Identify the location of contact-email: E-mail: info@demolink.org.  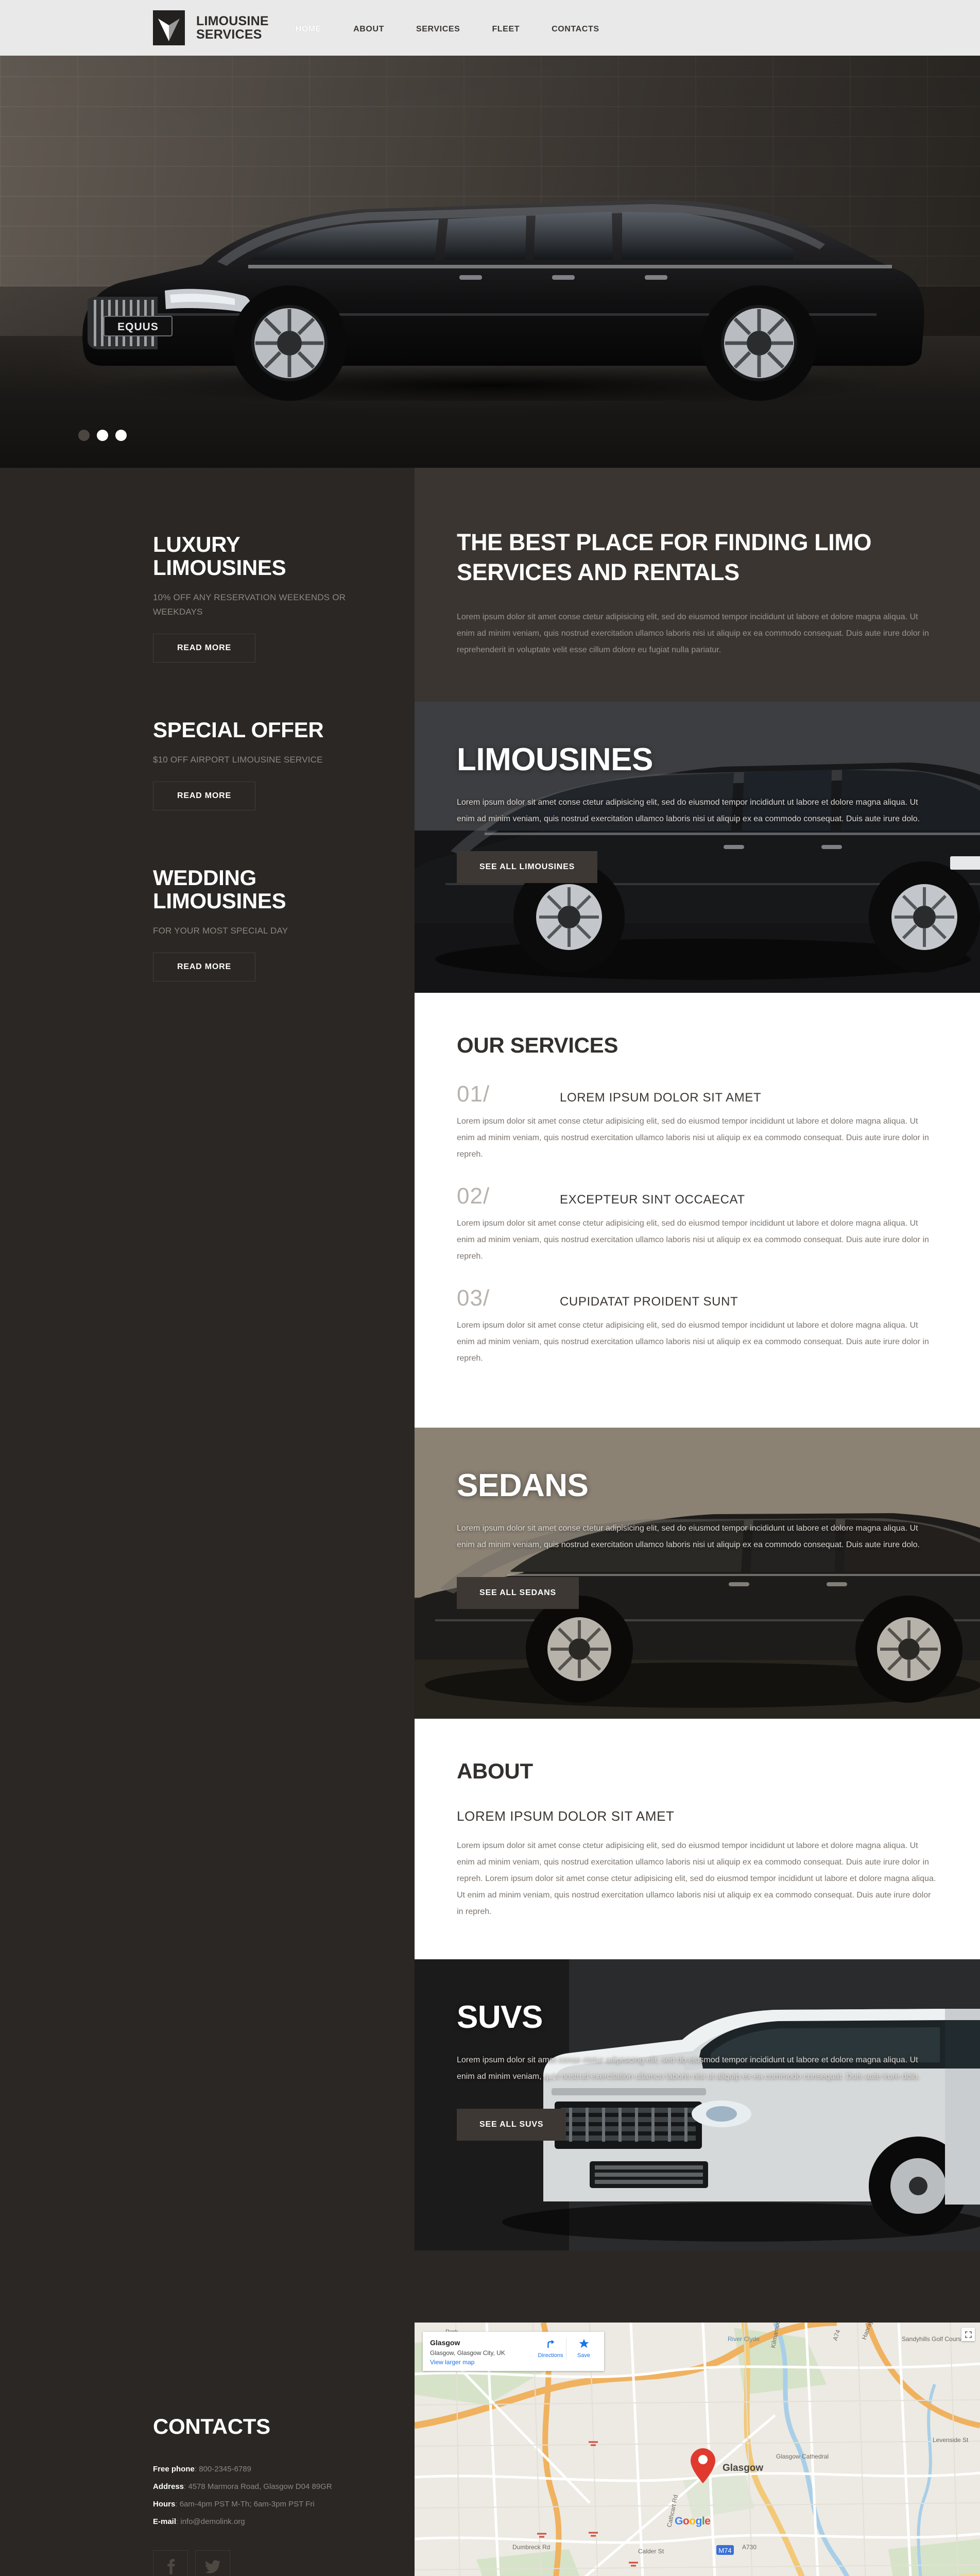
(284, 2522).